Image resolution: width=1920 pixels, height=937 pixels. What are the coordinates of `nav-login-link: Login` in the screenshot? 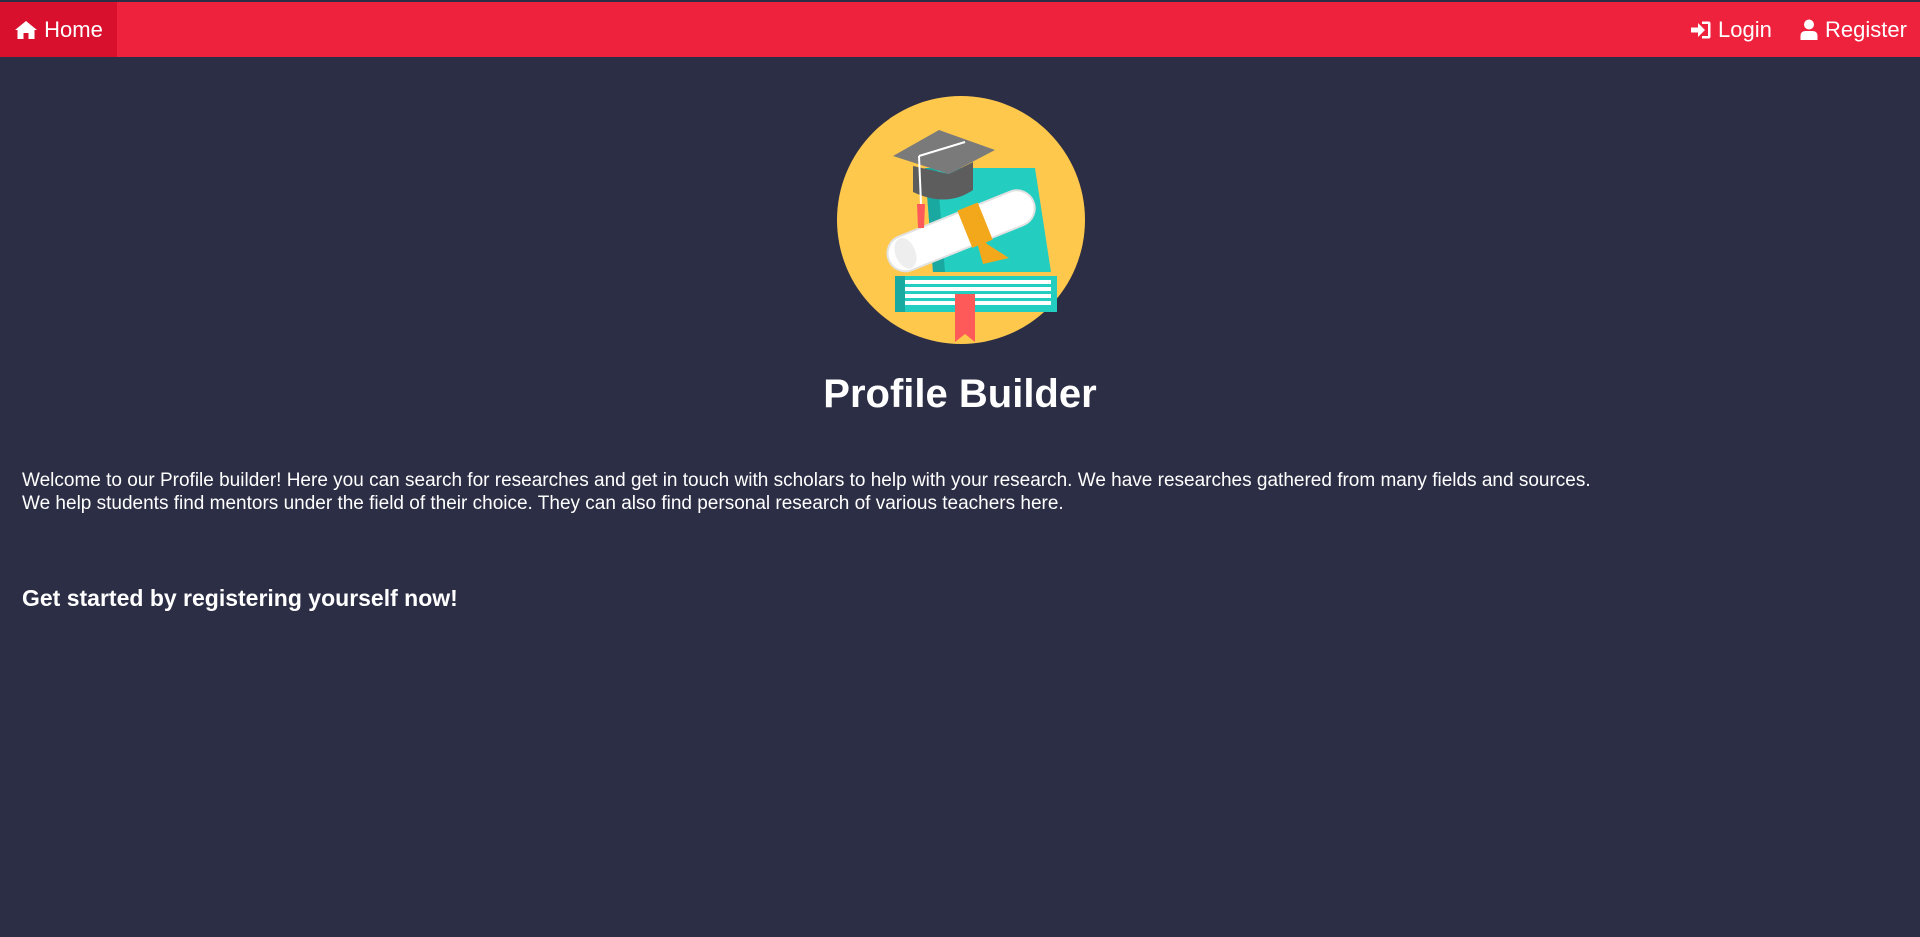 It's located at (1731, 29).